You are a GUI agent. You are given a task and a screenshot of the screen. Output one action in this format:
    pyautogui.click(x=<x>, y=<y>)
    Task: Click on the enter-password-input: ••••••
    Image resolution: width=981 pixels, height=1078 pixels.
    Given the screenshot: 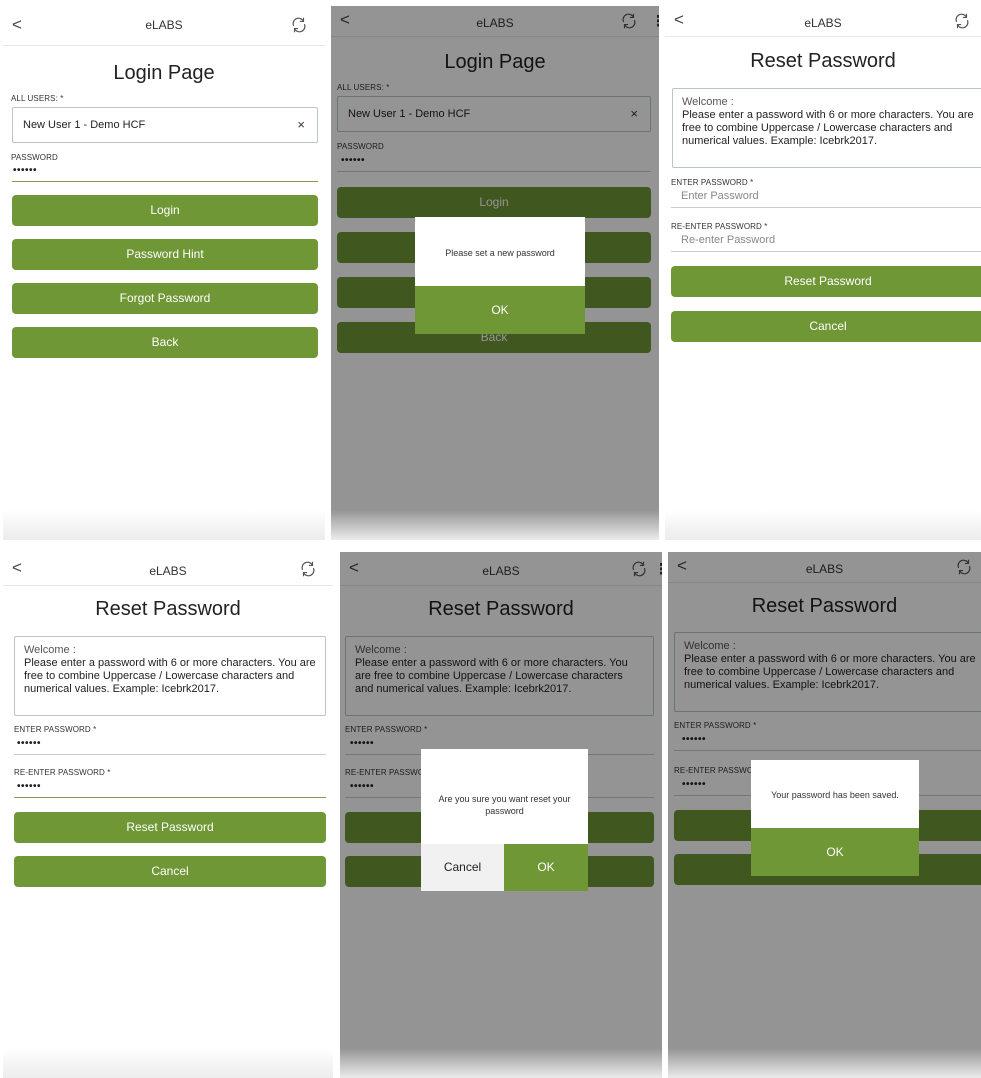 What is the action you would take?
    pyautogui.click(x=29, y=743)
    